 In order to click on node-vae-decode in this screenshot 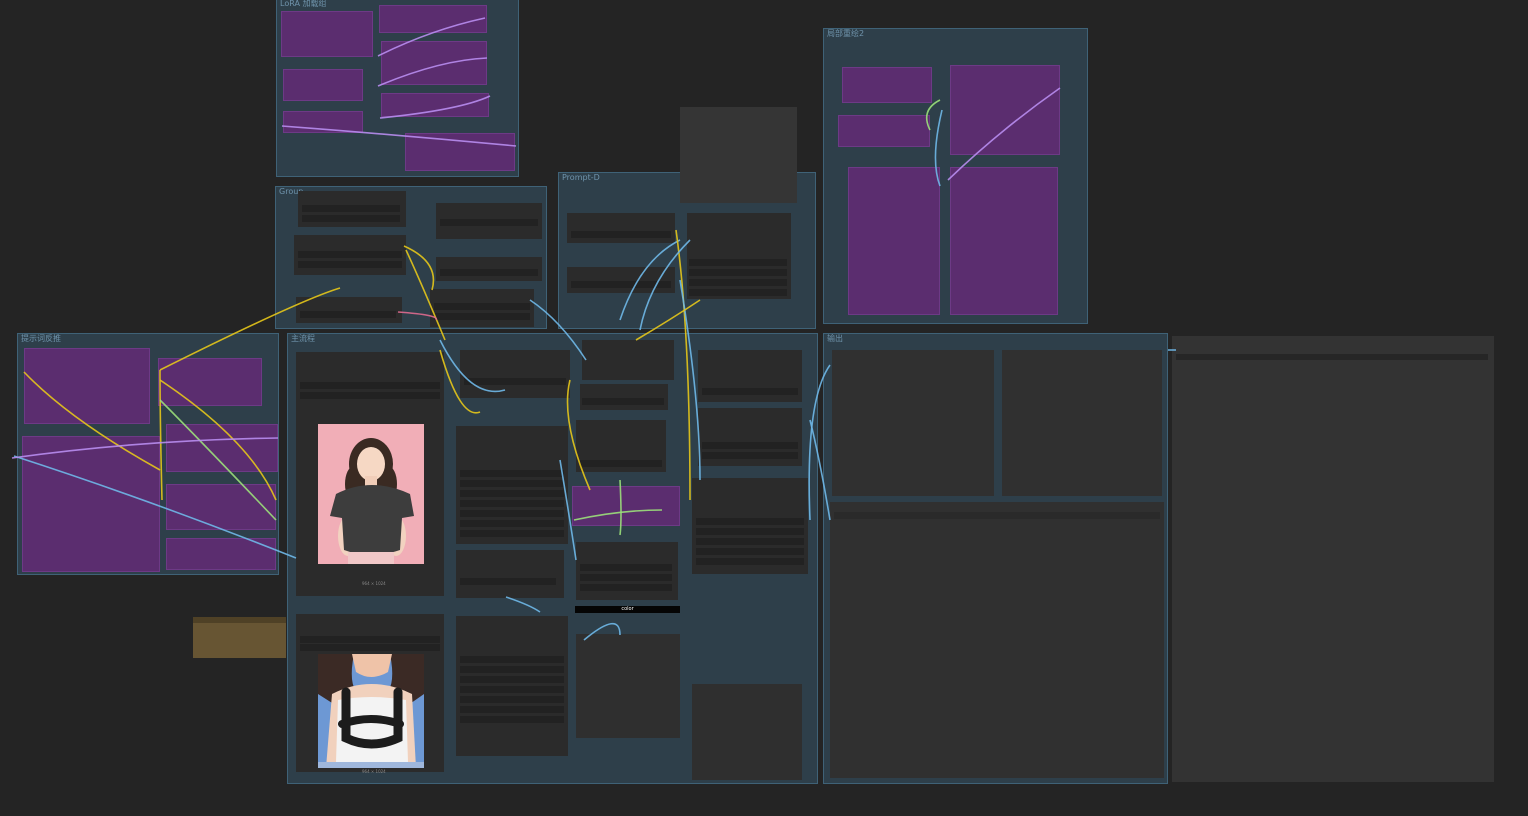, I will do `click(628, 360)`.